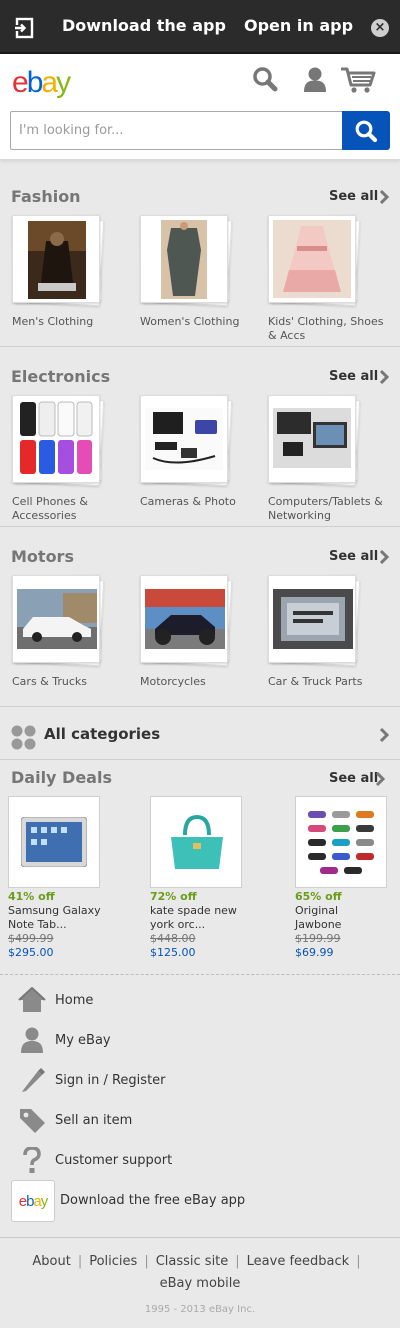 Image resolution: width=400 pixels, height=1328 pixels. Describe the element at coordinates (83, 1040) in the screenshot. I see `menu-item-label: My eBay` at that location.